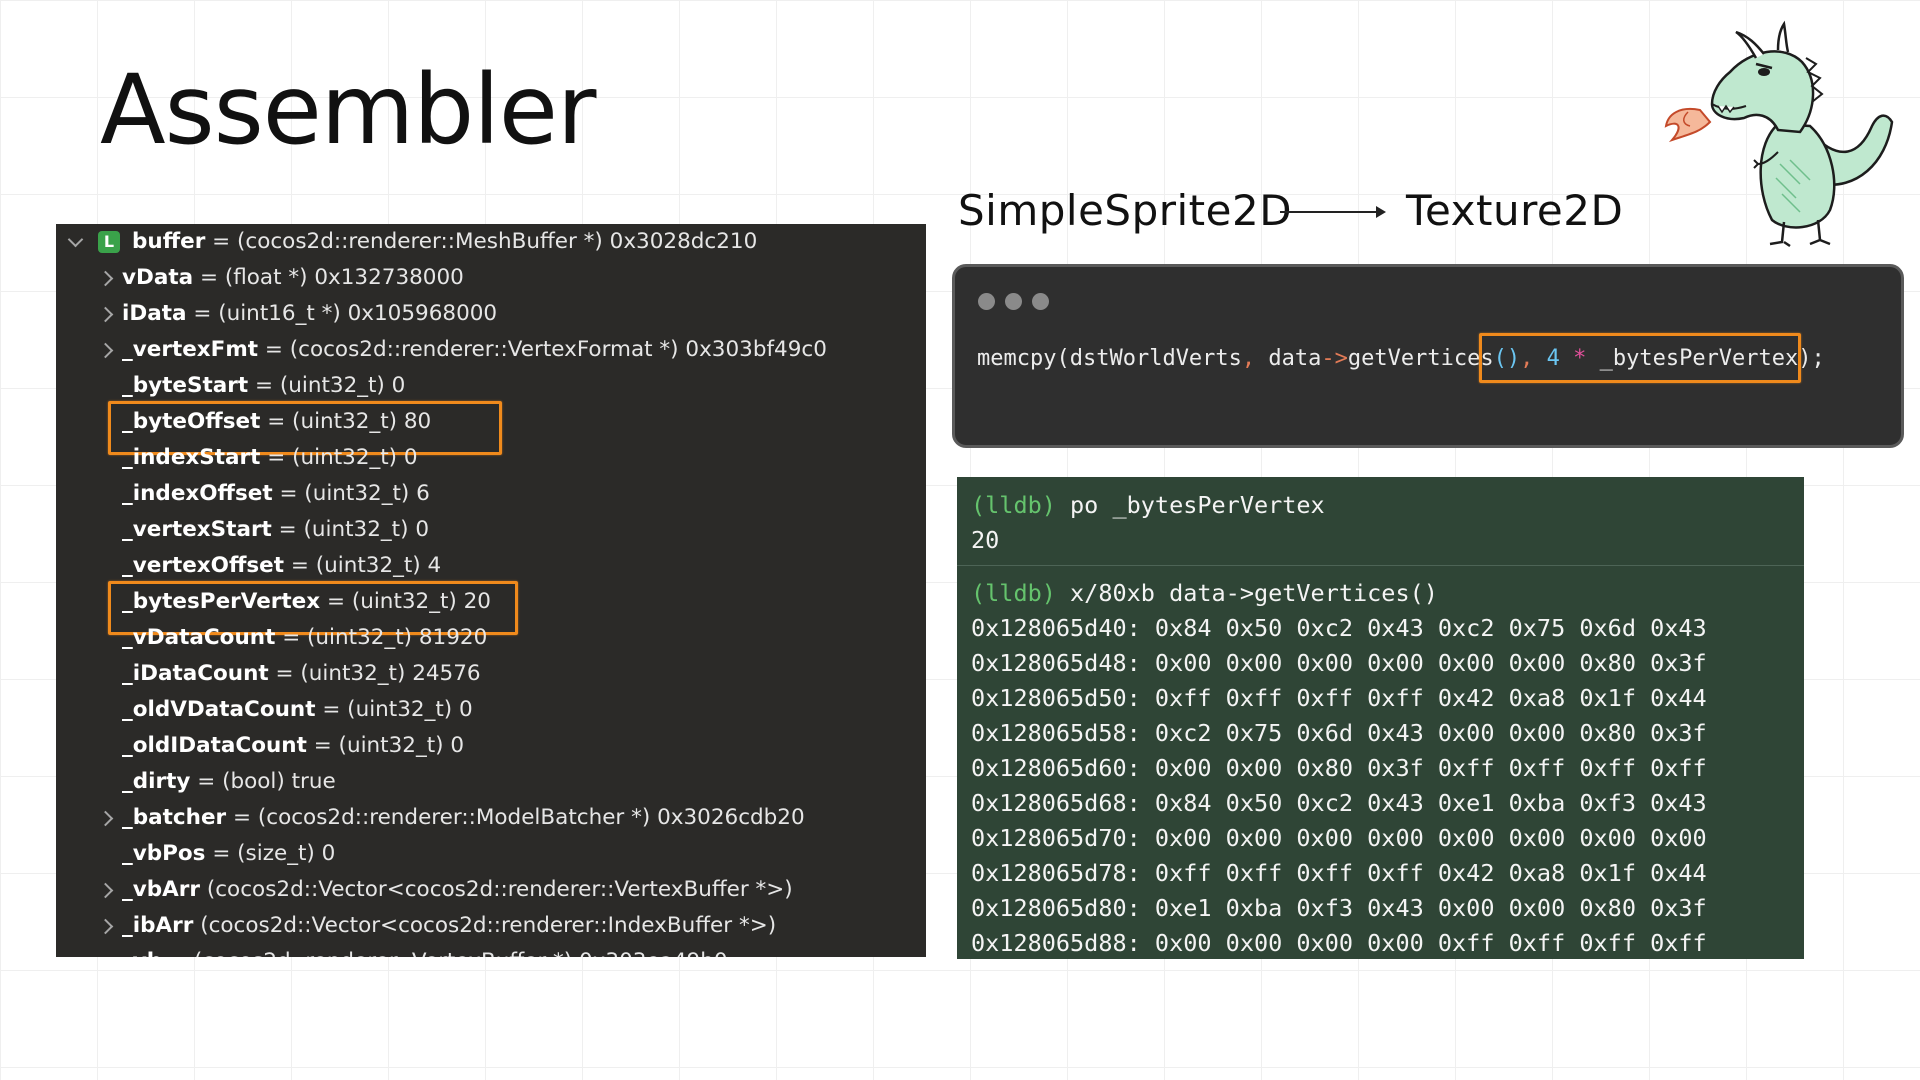  I want to click on variable-name: _dirty, so click(156, 781).